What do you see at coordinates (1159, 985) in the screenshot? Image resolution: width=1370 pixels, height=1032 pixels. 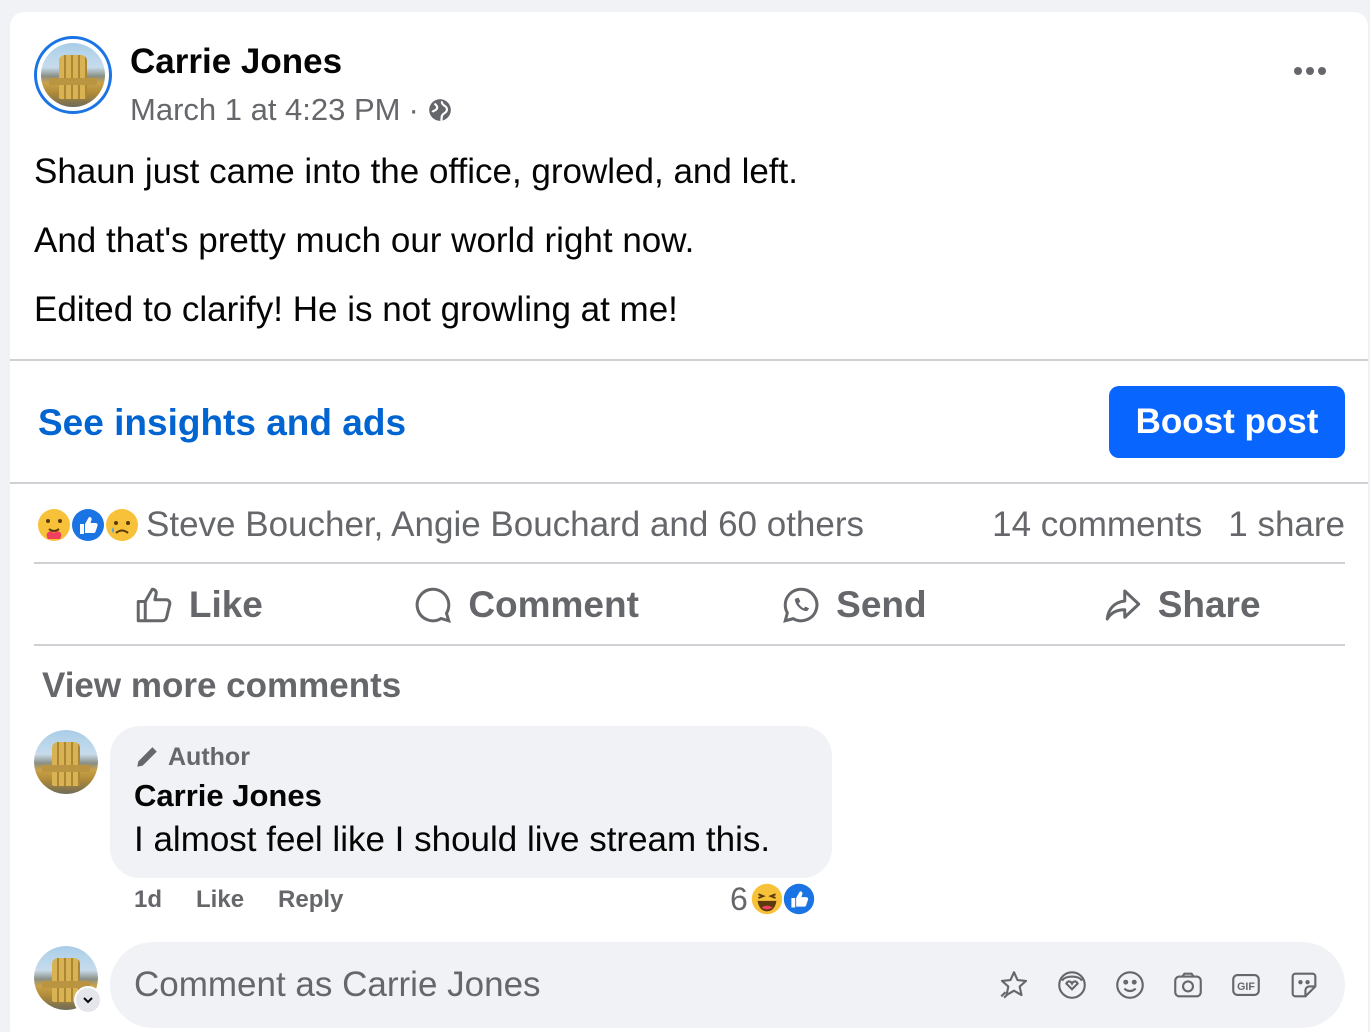 I see `composer-tools: GIF` at bounding box center [1159, 985].